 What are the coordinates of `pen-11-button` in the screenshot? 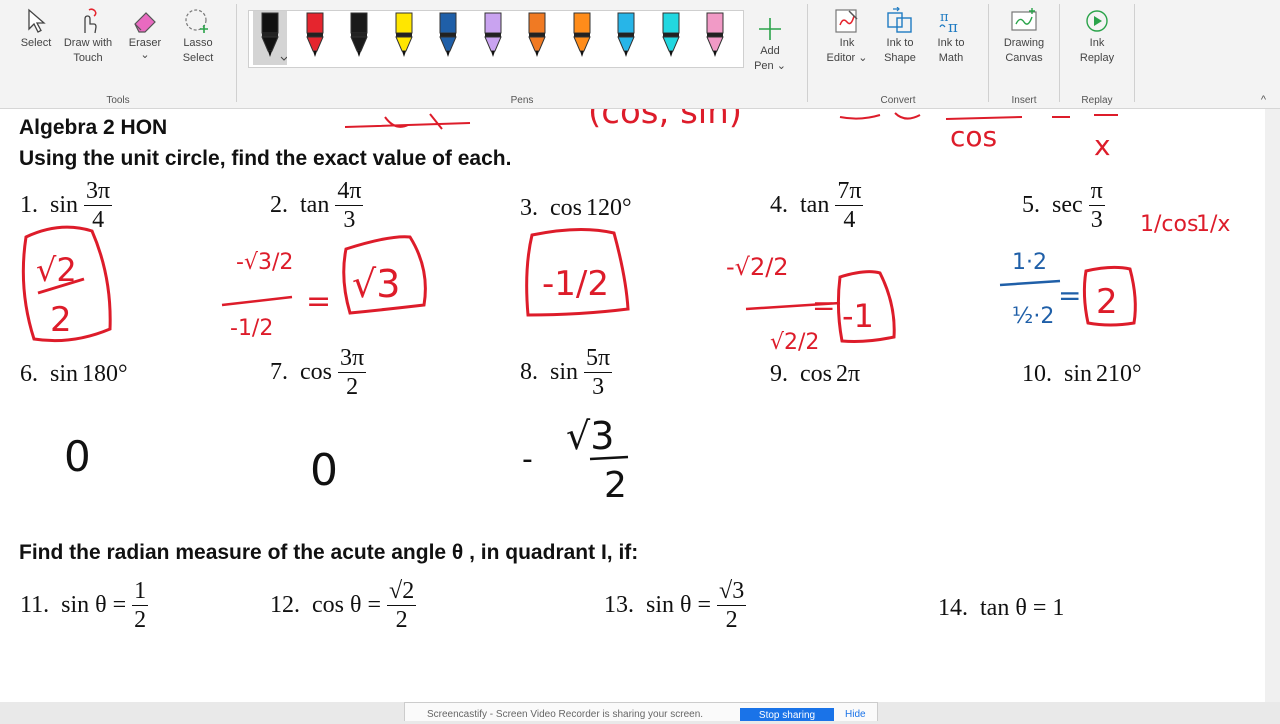 It's located at (715, 38).